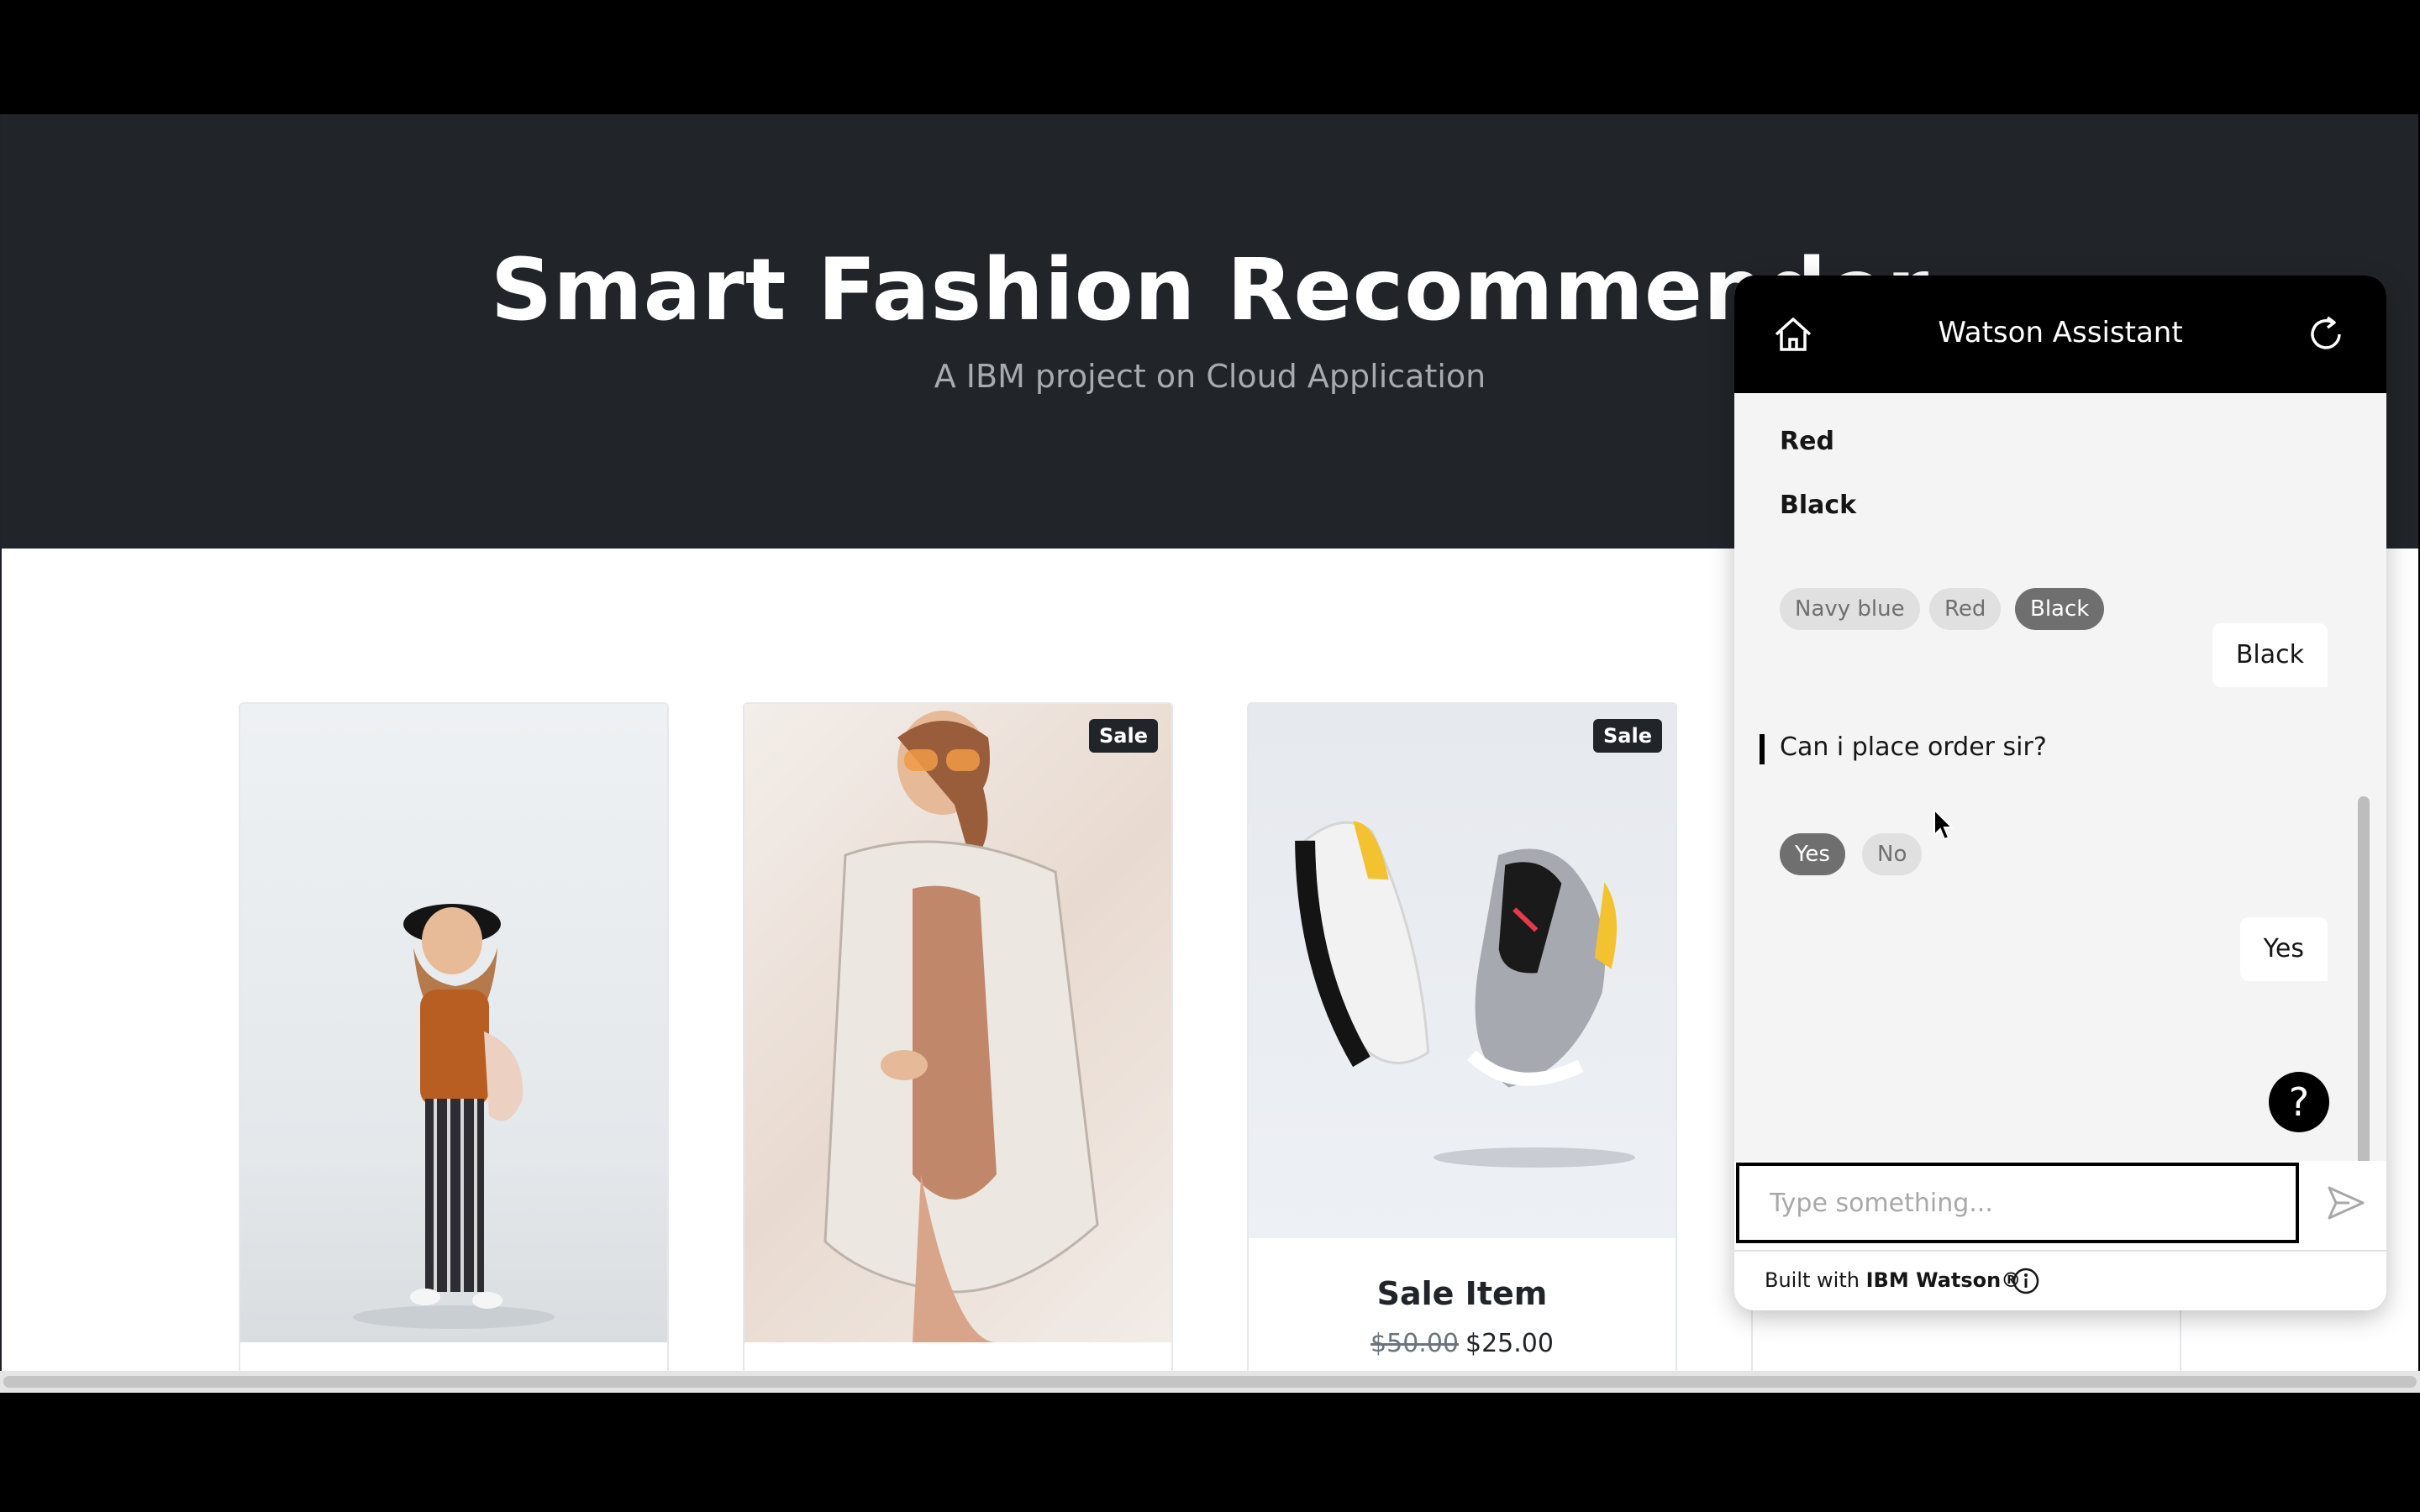 The width and height of the screenshot is (2420, 1512). Describe the element at coordinates (1815, 1280) in the screenshot. I see `footer-prefix: Built with` at that location.